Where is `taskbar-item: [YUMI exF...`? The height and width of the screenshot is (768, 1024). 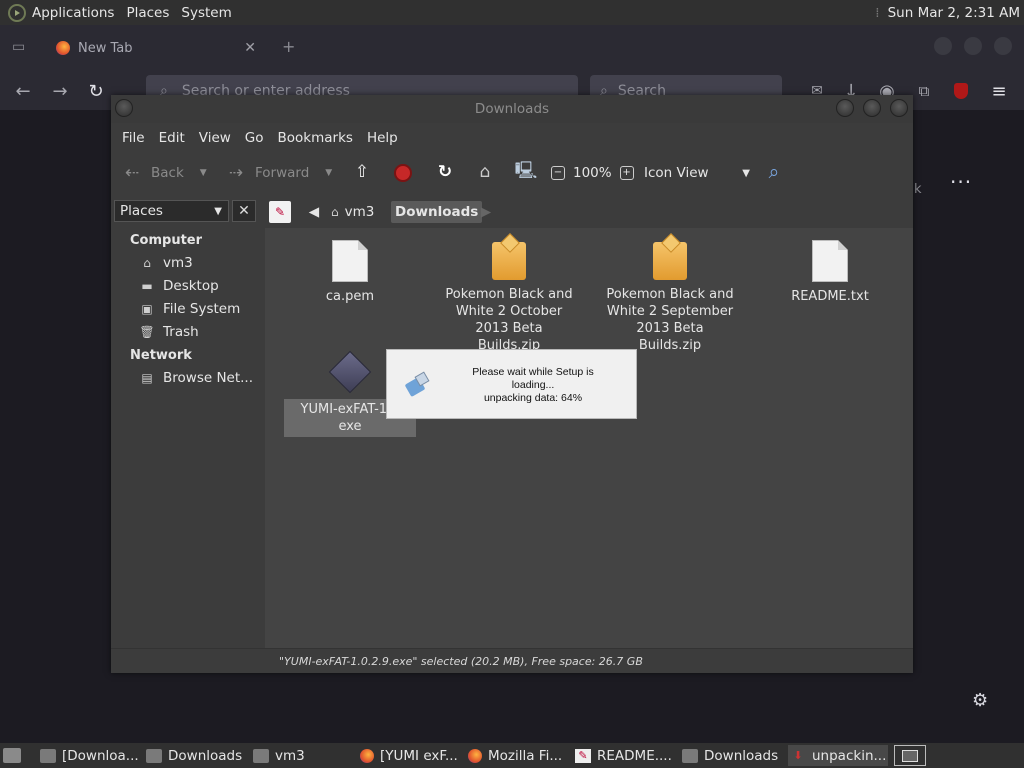 taskbar-item: [YUMI exF... is located at coordinates (412, 755).